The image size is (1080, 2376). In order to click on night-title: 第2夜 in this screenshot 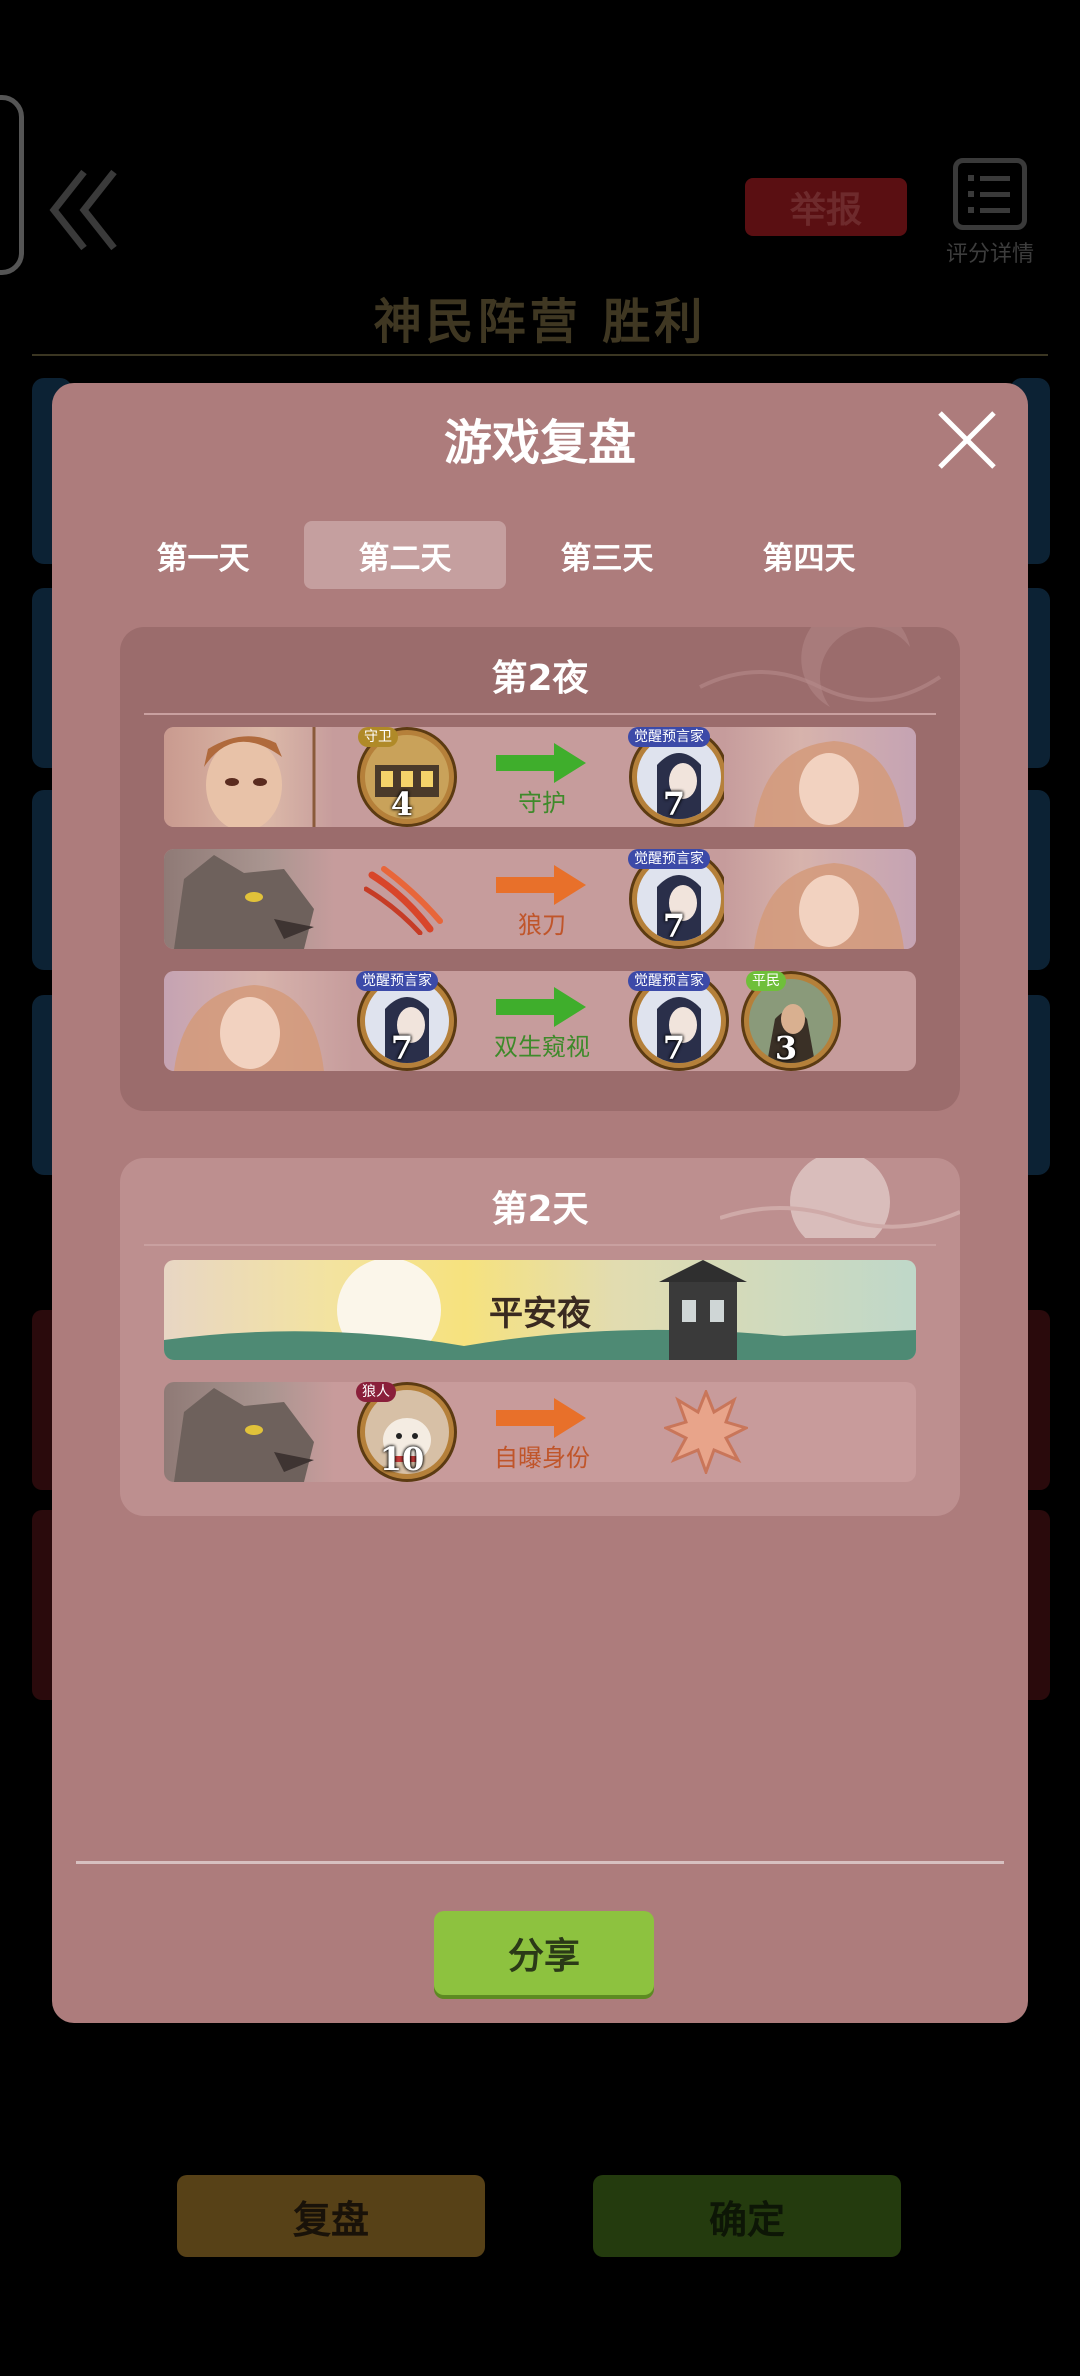, I will do `click(540, 678)`.